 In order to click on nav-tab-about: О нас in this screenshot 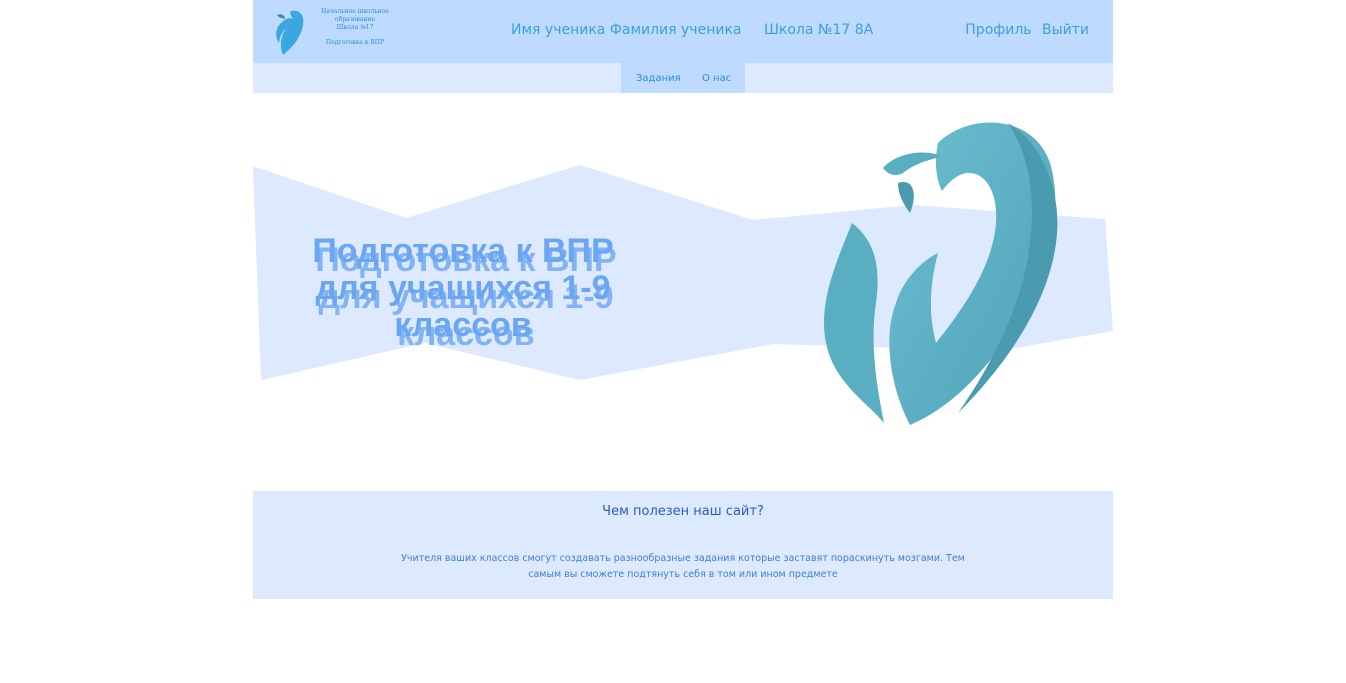, I will do `click(716, 78)`.